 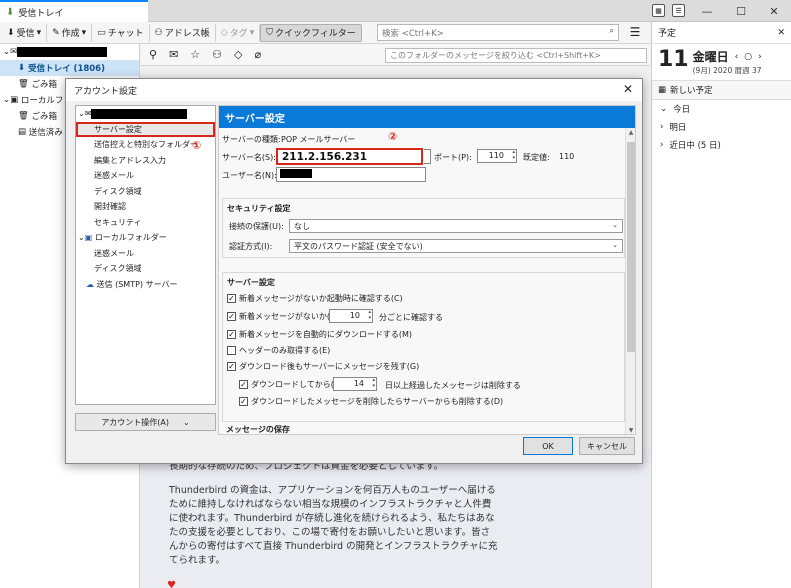 What do you see at coordinates (259, 208) in the screenshot?
I see `security-group-title: セキュリティ設定` at bounding box center [259, 208].